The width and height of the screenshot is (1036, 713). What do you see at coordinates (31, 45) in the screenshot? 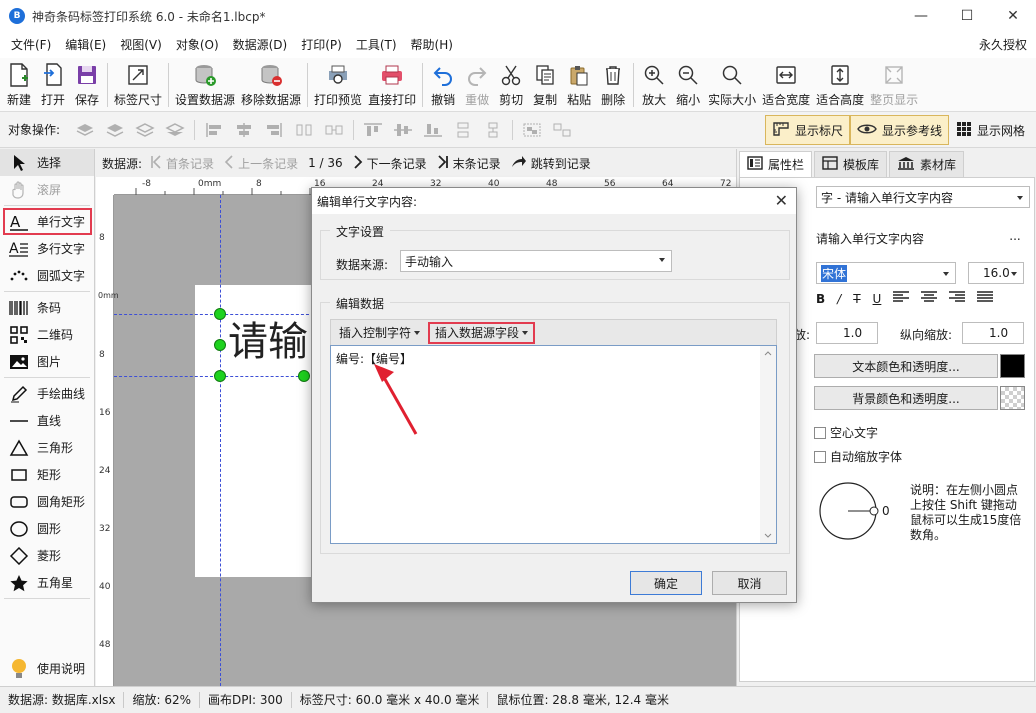
I see `menu-file: 文件(F)` at bounding box center [31, 45].